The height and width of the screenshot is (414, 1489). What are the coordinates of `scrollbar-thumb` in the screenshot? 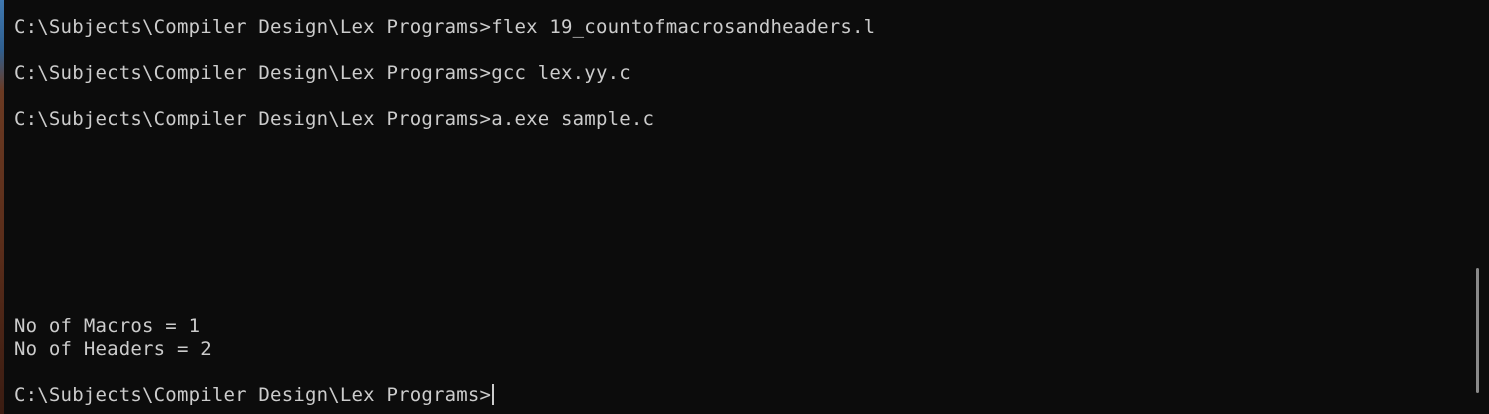 It's located at (1477, 330).